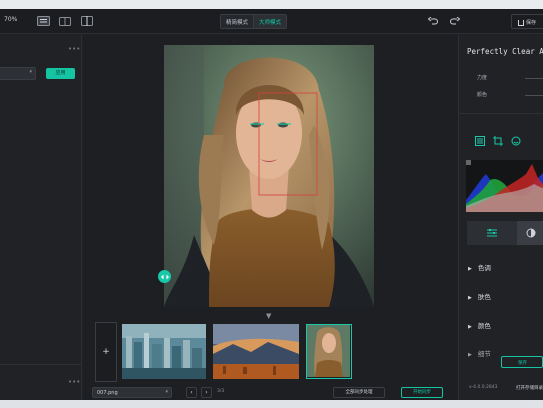  I want to click on strength-label: 力度, so click(482, 78).